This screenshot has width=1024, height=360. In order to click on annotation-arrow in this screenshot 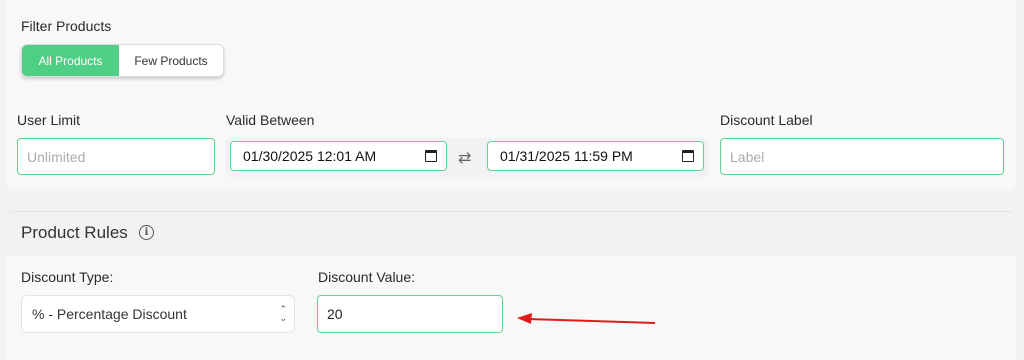, I will do `click(586, 318)`.